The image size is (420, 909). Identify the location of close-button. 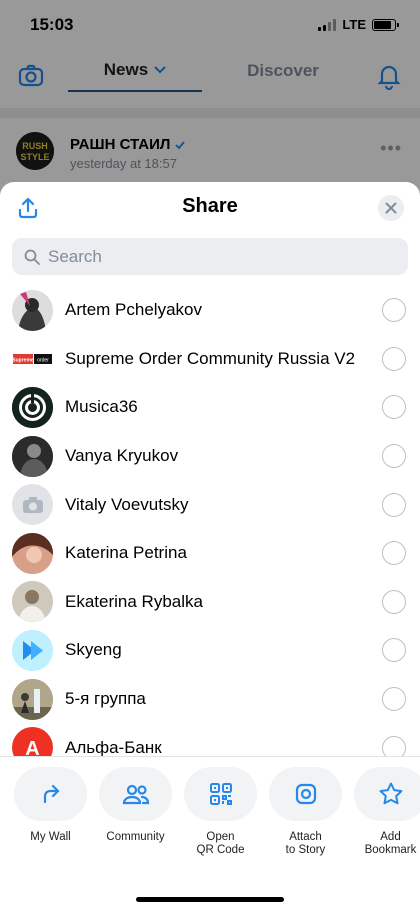
(391, 208).